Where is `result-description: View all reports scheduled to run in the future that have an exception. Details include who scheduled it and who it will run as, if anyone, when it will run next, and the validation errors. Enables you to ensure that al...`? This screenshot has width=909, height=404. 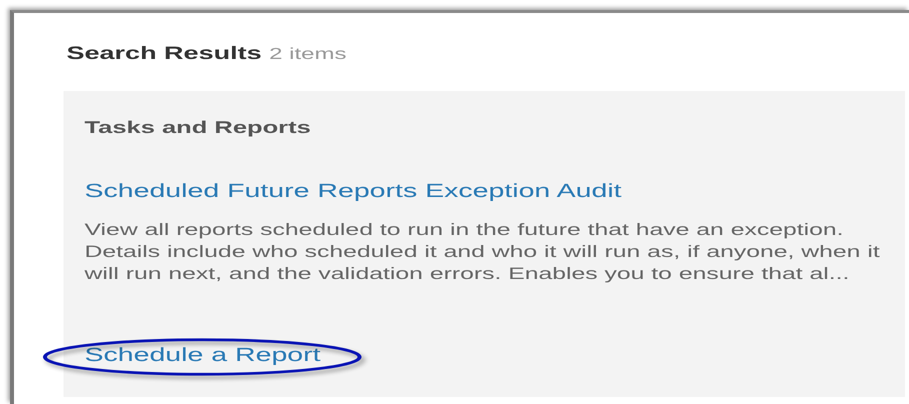 result-description: View all reports scheduled to run in the future that have an exception. Details include who scheduled it and who it will run as, if anyone, when it will run next, and the validation errors. Enables you to ensure that al... is located at coordinates (482, 252).